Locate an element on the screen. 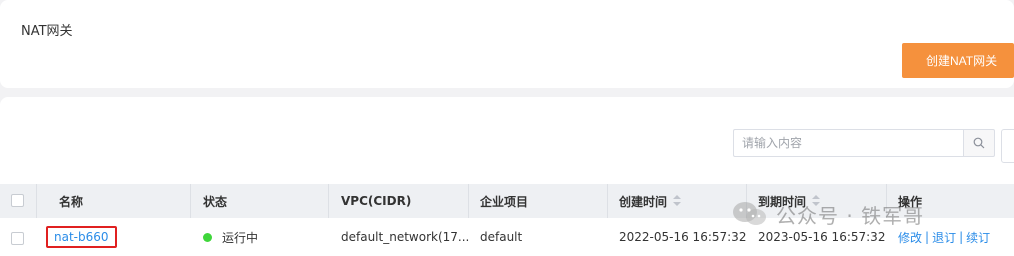  status-cell: 运行中 is located at coordinates (230, 237).